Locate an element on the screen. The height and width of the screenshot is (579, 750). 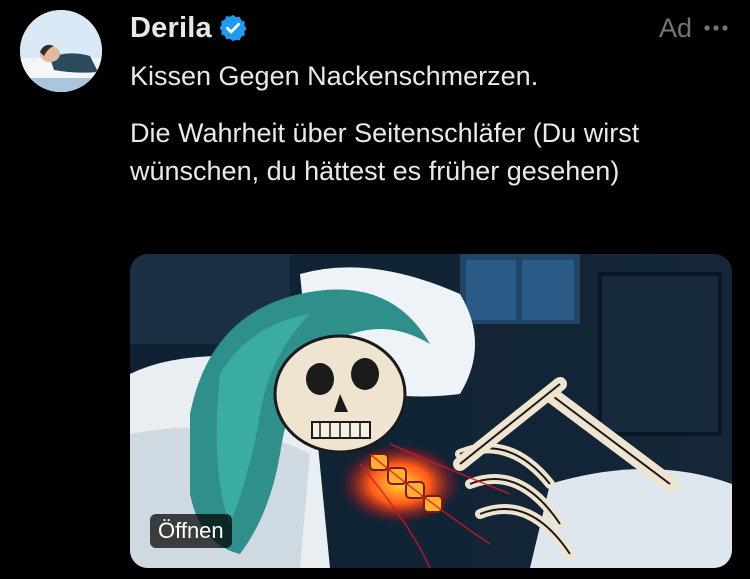
author-avatar is located at coordinates (61, 51).